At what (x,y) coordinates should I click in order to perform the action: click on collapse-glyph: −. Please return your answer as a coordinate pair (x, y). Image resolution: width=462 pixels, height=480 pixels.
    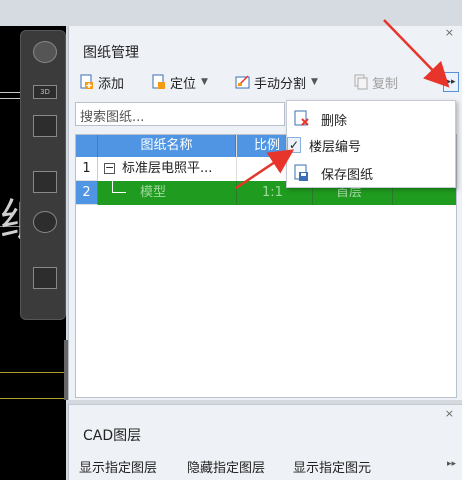
    Looking at the image, I should click on (109, 167).